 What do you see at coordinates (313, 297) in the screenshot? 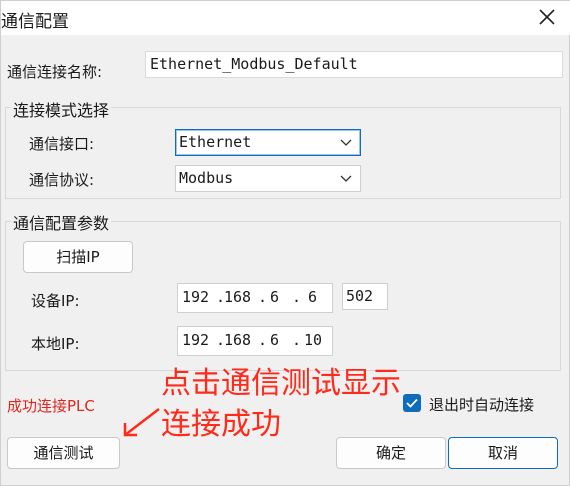
I see `device-ip-octet-4: 6` at bounding box center [313, 297].